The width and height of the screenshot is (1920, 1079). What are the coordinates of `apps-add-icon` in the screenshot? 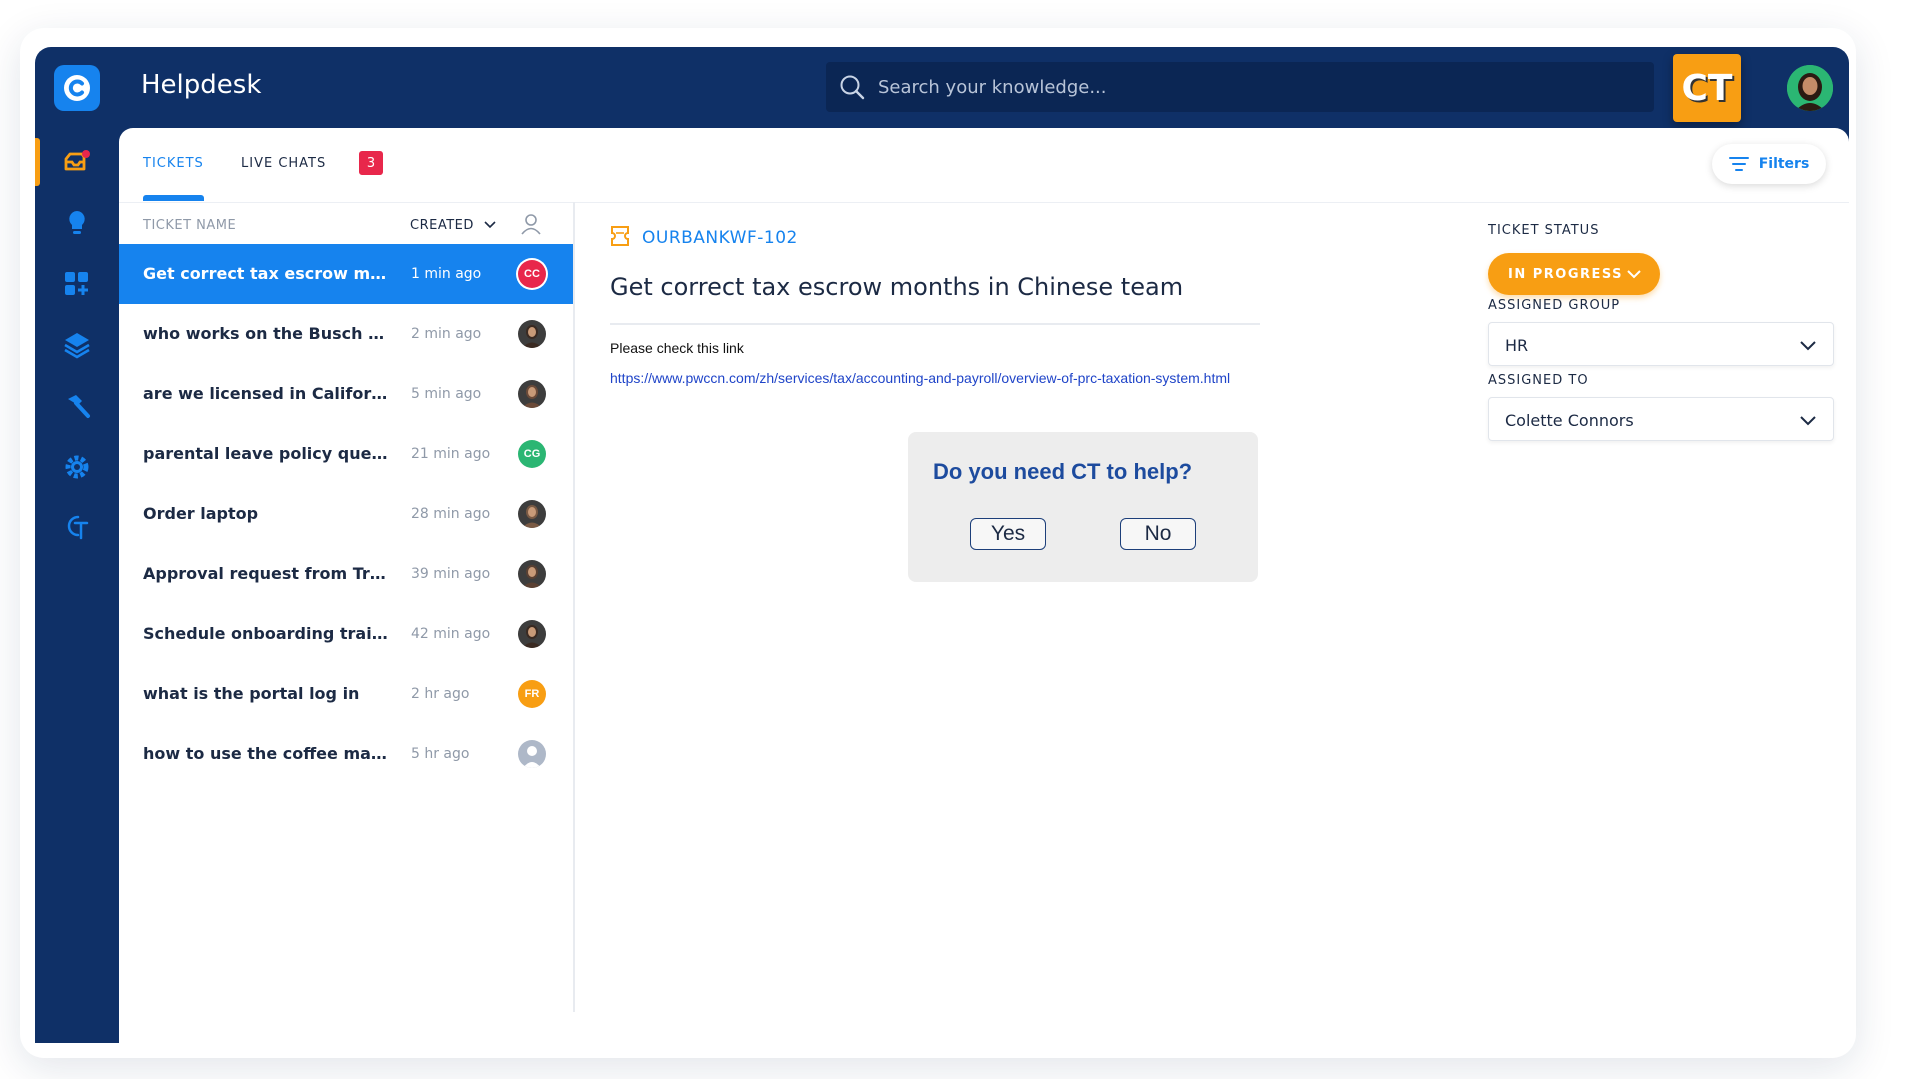 It's located at (76, 283).